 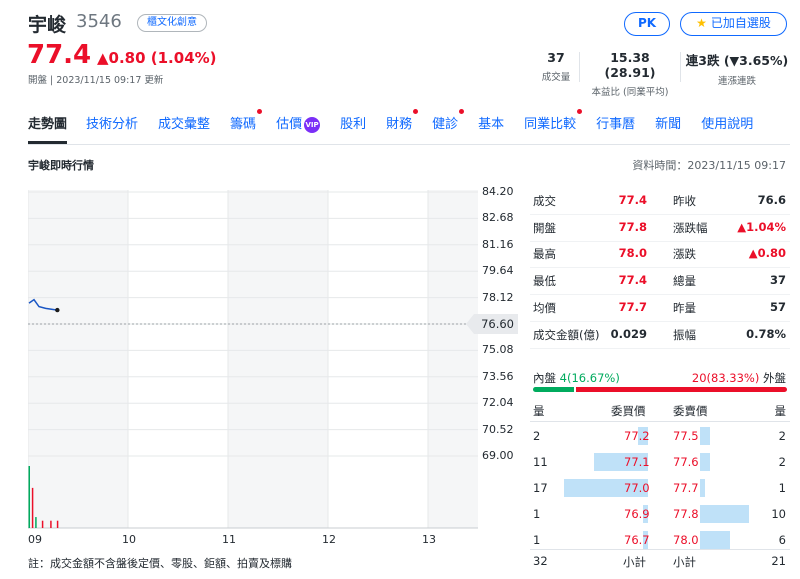 What do you see at coordinates (782, 462) in the screenshot?
I see `ask-volume: 2` at bounding box center [782, 462].